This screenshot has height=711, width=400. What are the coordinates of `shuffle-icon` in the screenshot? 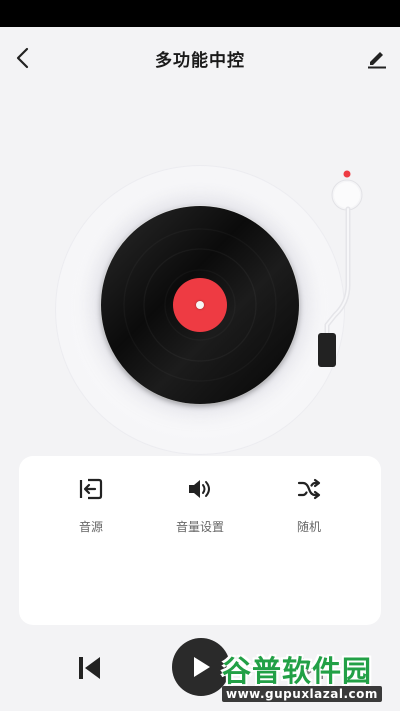 It's located at (309, 489).